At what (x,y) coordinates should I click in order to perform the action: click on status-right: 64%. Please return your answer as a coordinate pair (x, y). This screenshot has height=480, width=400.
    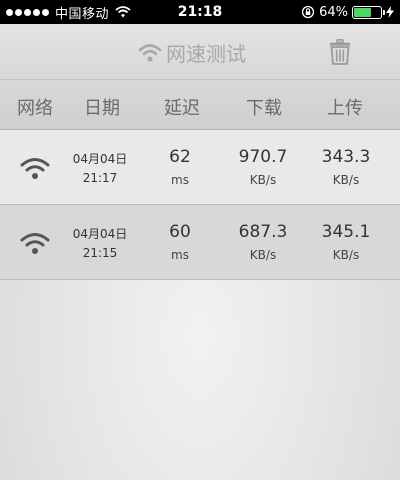
    Looking at the image, I should click on (347, 12).